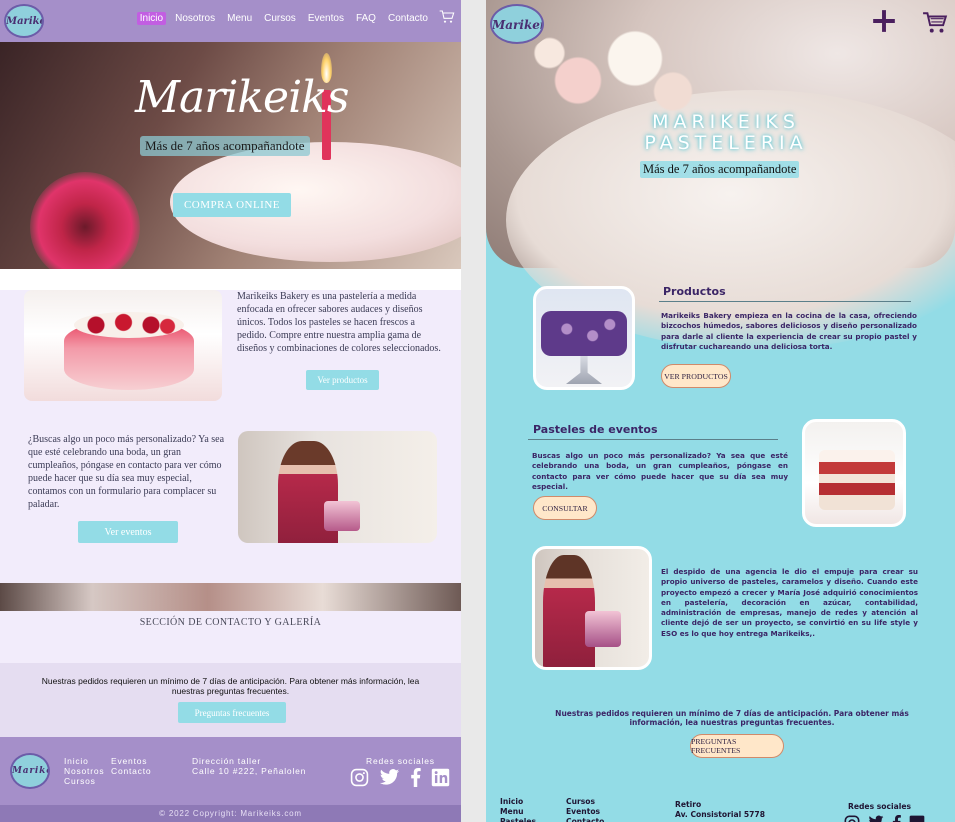 This screenshot has width=955, height=822. I want to click on hero-title-line2: PASTELERIA, so click(726, 143).